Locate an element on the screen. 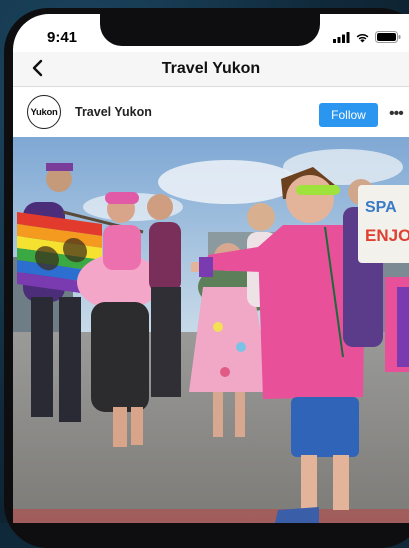 Image resolution: width=409 pixels, height=548 pixels. sign-text: ENJO is located at coordinates (387, 235).